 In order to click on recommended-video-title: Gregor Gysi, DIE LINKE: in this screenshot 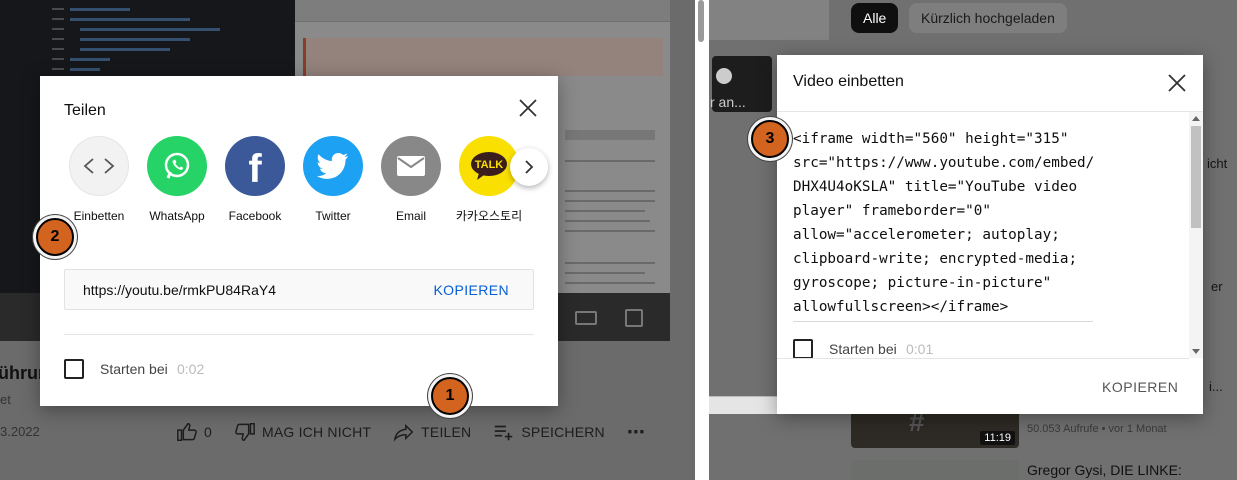, I will do `click(1104, 470)`.